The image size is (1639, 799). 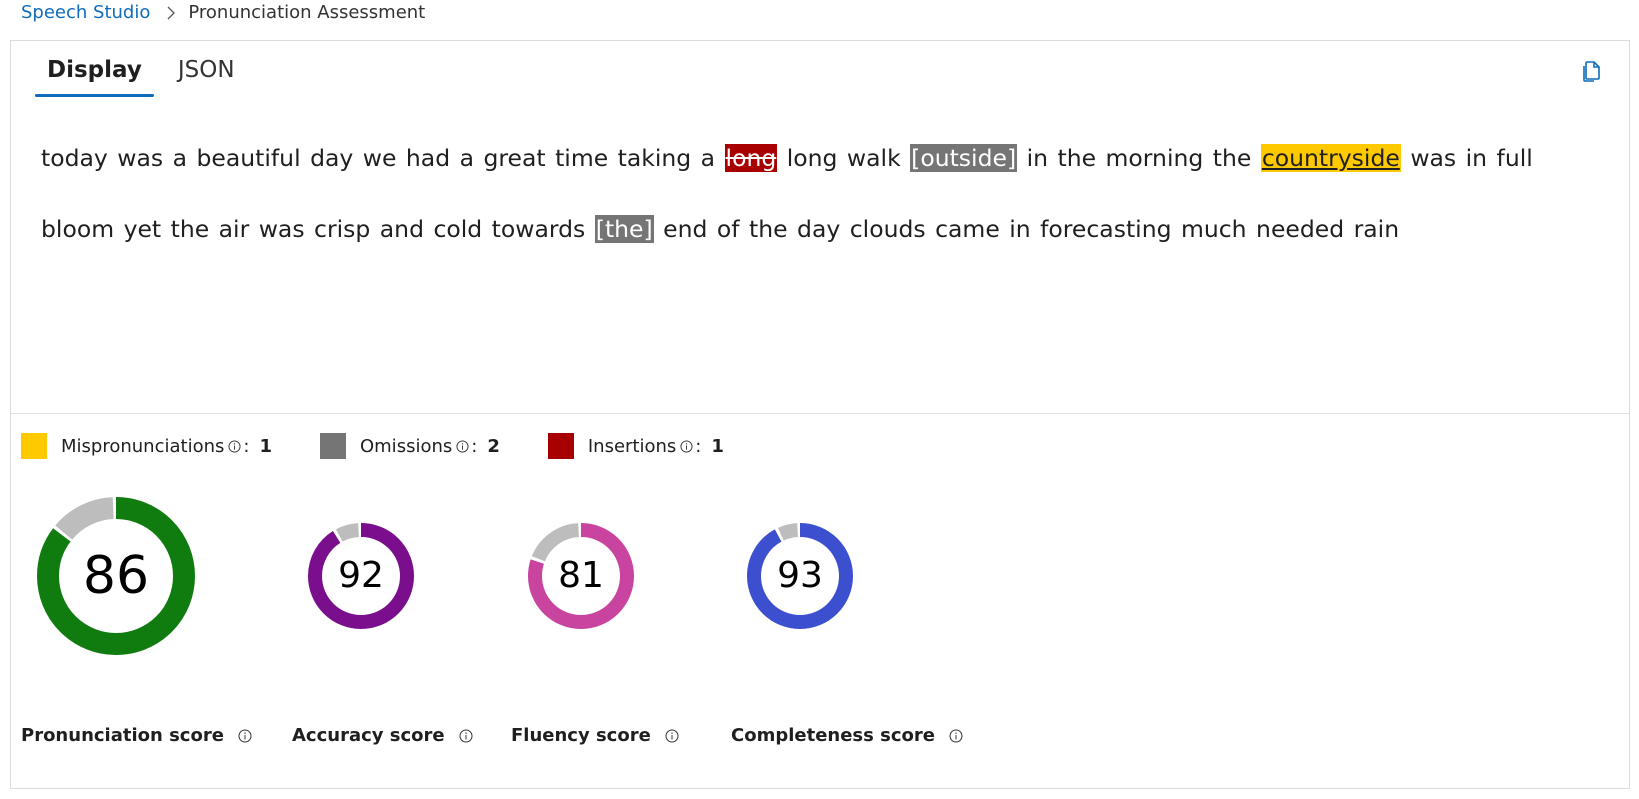 I want to click on chevron-right-icon, so click(x=171, y=13).